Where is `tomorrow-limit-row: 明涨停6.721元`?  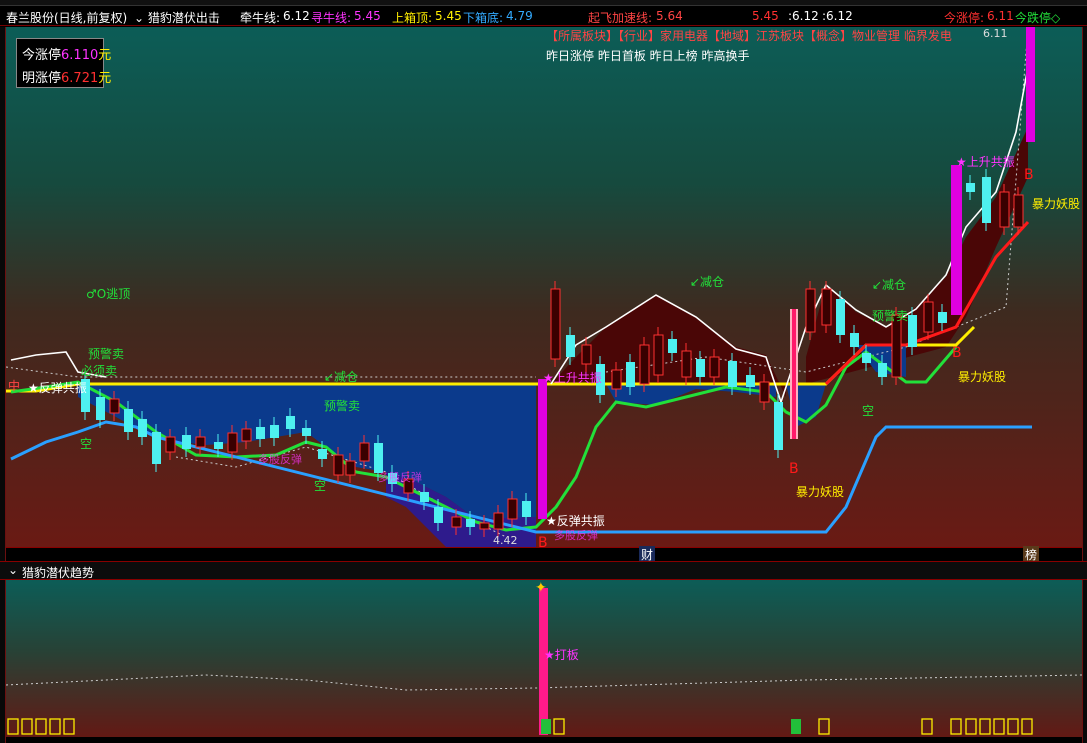
tomorrow-limit-row: 明涨停6.721元 is located at coordinates (66, 76).